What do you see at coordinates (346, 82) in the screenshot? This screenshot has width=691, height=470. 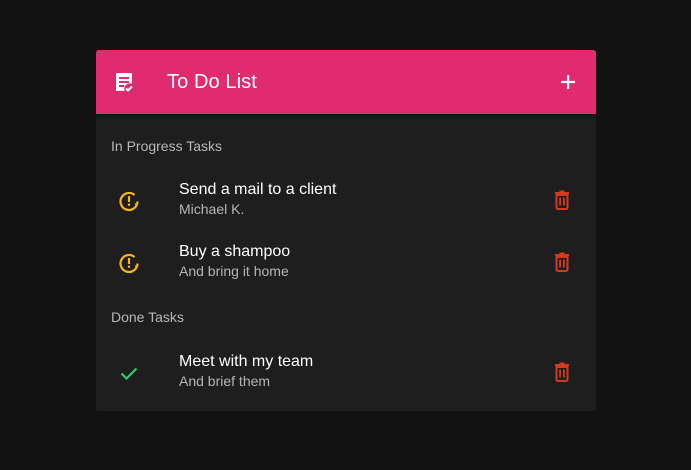 I see `toolbar: To Do List` at bounding box center [346, 82].